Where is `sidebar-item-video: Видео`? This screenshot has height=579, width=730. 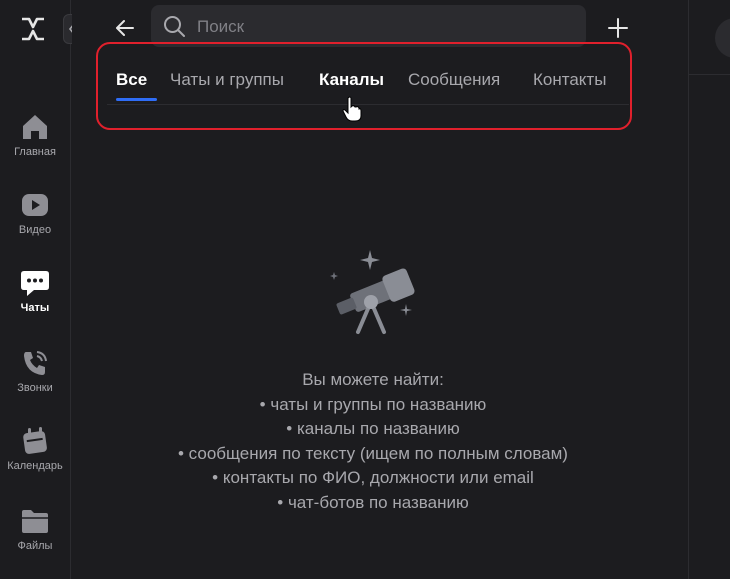
sidebar-item-video: Видео is located at coordinates (35, 213).